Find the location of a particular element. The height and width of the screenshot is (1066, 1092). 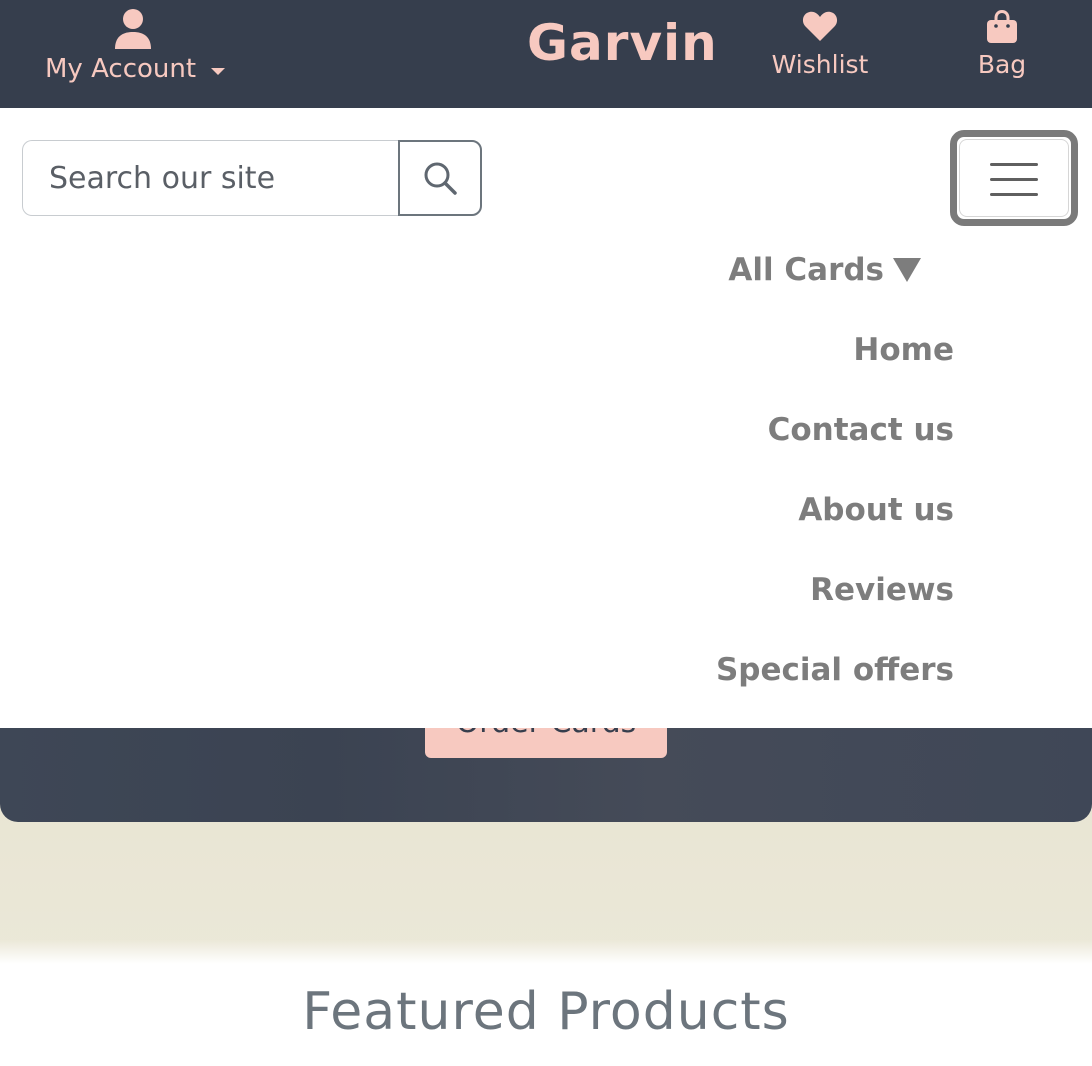

hero-fade is located at coordinates (546, 952).